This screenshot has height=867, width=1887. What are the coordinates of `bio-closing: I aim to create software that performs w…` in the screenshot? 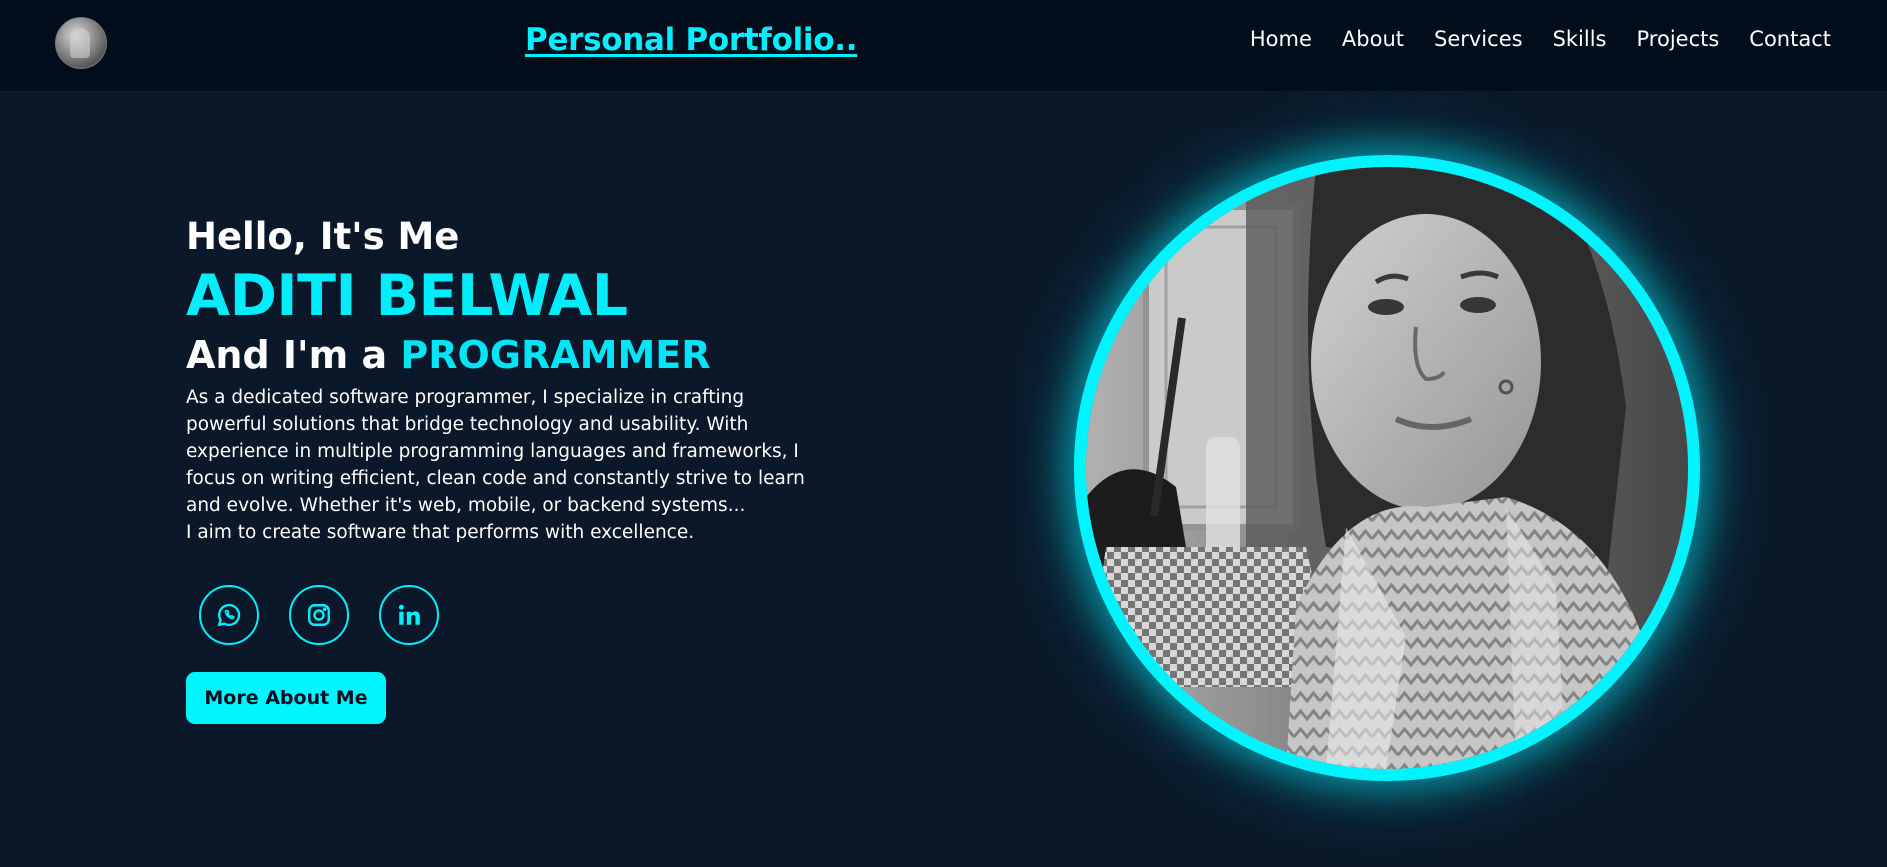 It's located at (440, 532).